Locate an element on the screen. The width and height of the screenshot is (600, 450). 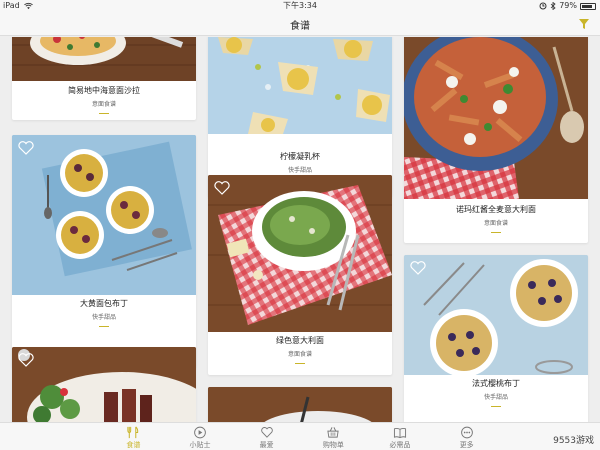
recipe-card: 绿色意大利面 意面食谱 is located at coordinates (300, 275).